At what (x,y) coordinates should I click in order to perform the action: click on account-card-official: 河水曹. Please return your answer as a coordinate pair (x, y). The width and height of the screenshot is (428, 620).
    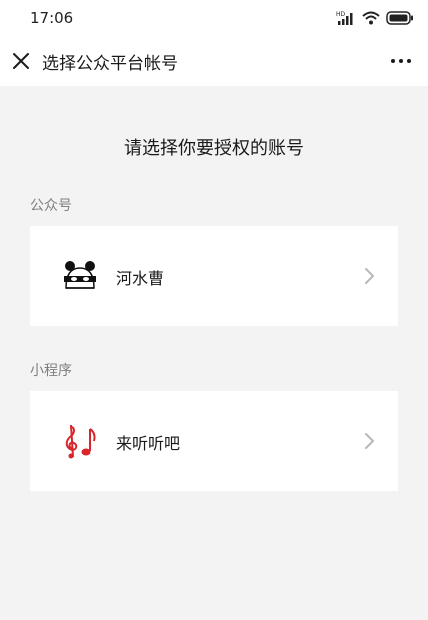
    Looking at the image, I should click on (214, 276).